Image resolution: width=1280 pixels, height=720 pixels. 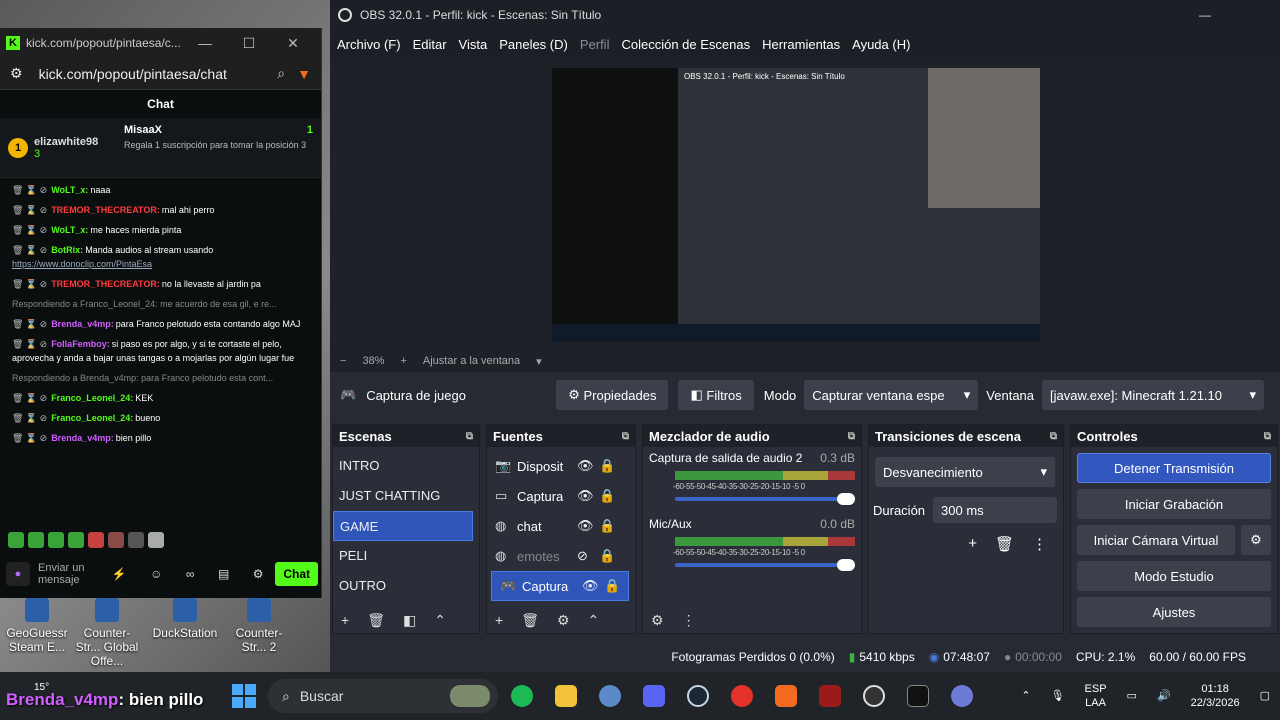 I want to click on clock: 01:18 22/3/2026, so click(x=1215, y=696).